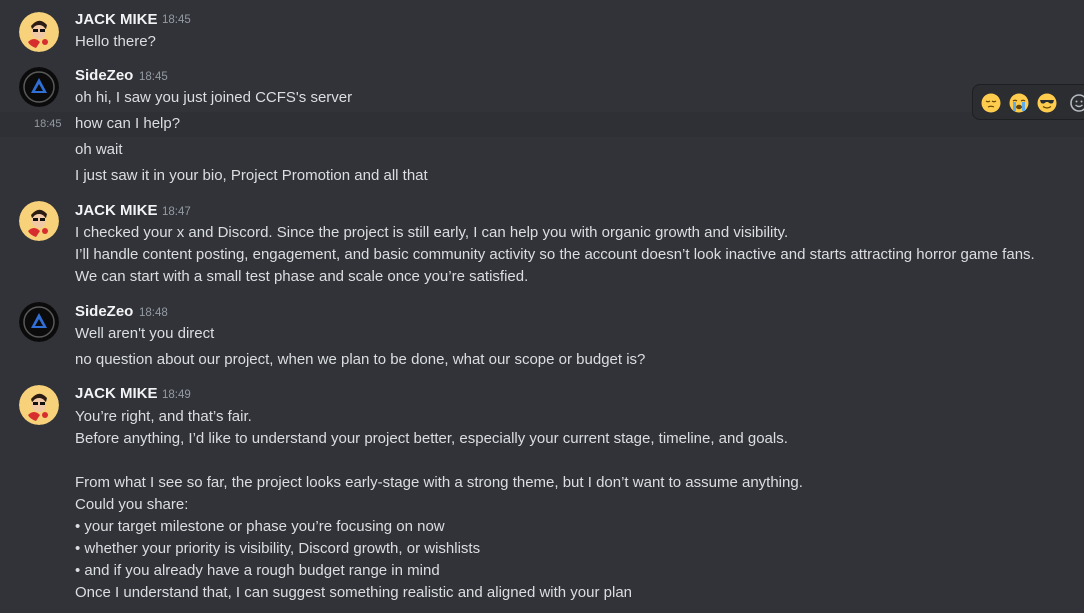  I want to click on pensive-face-icon, so click(991, 103).